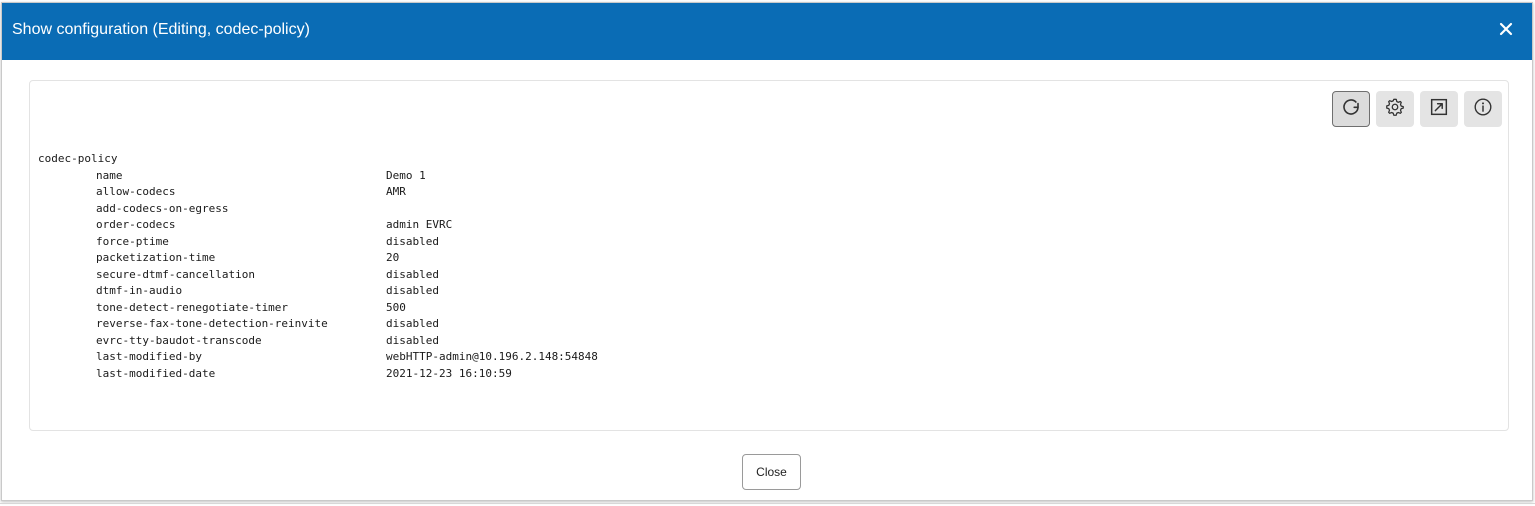 The width and height of the screenshot is (1535, 506). I want to click on close-icon, so click(1506, 29).